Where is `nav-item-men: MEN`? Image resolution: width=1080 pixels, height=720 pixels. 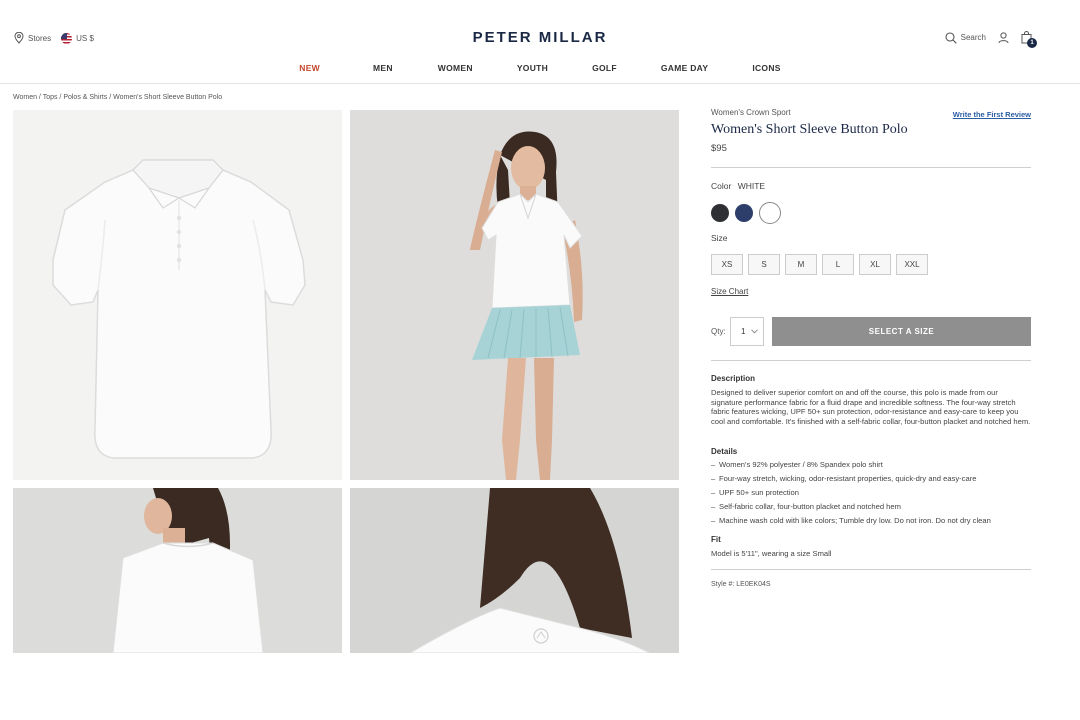
nav-item-men: MEN is located at coordinates (383, 68).